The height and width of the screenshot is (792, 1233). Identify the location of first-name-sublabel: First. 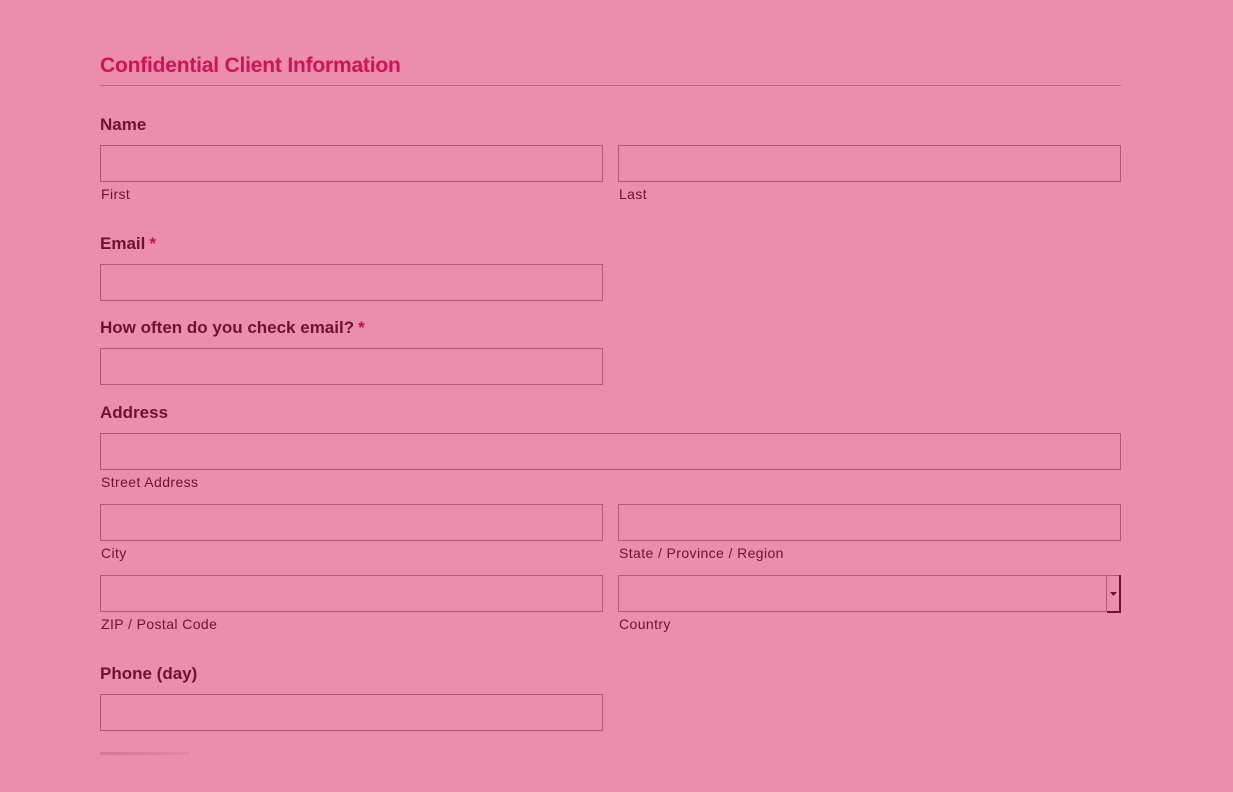
(116, 194).